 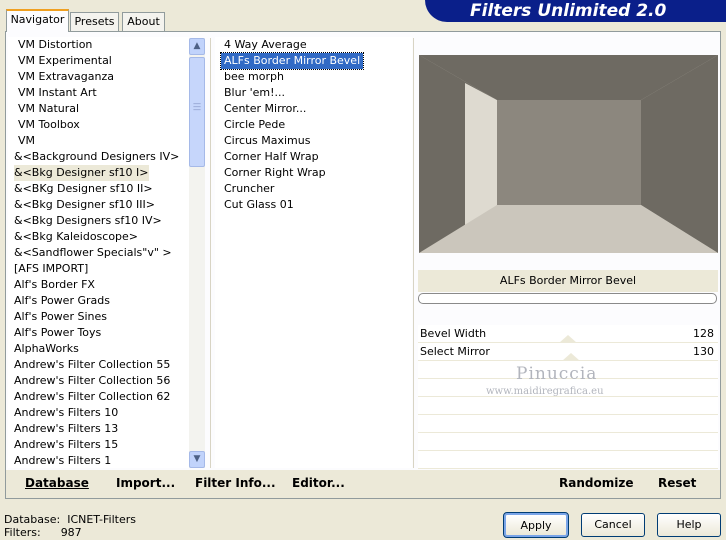 I want to click on watermark-url: www.maidiregrafica.eu, so click(x=545, y=391).